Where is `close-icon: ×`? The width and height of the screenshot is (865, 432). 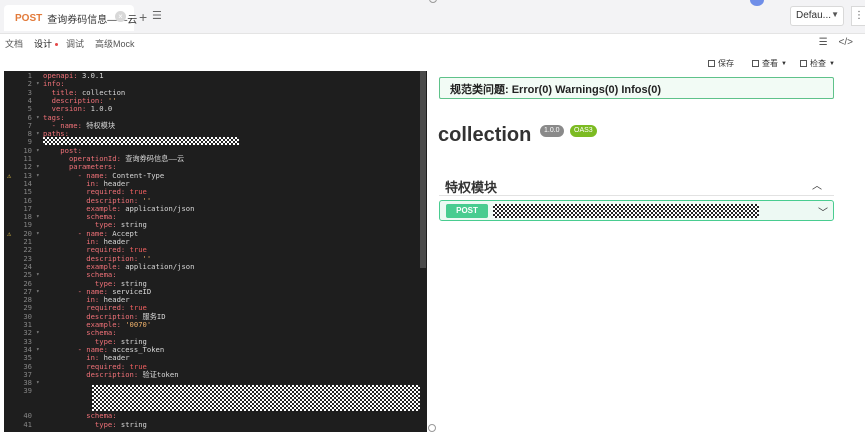
close-icon: × is located at coordinates (120, 16).